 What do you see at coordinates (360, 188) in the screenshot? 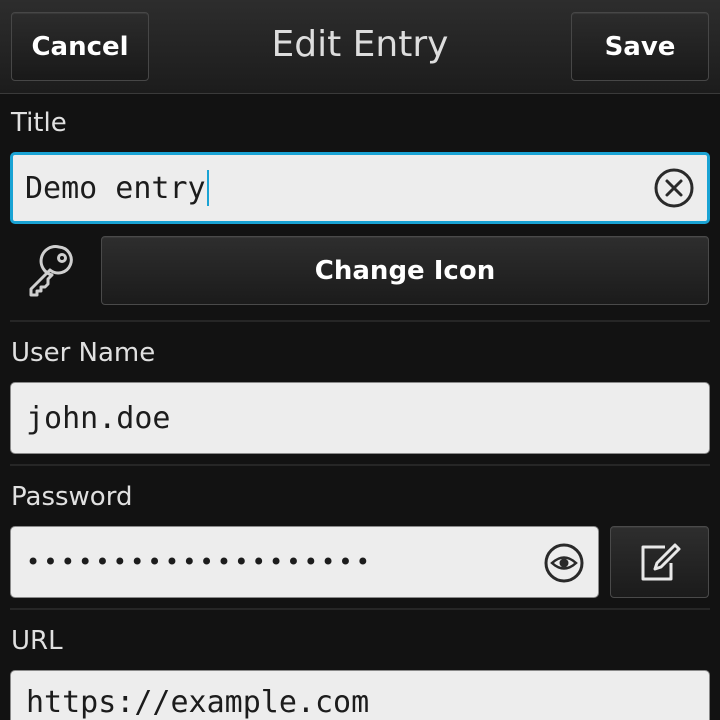
I see `title-input: Demo entry` at bounding box center [360, 188].